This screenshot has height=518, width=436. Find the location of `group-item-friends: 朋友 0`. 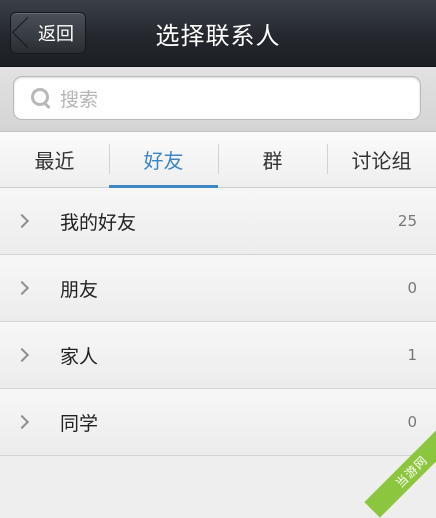

group-item-friends: 朋友 0 is located at coordinates (218, 288).